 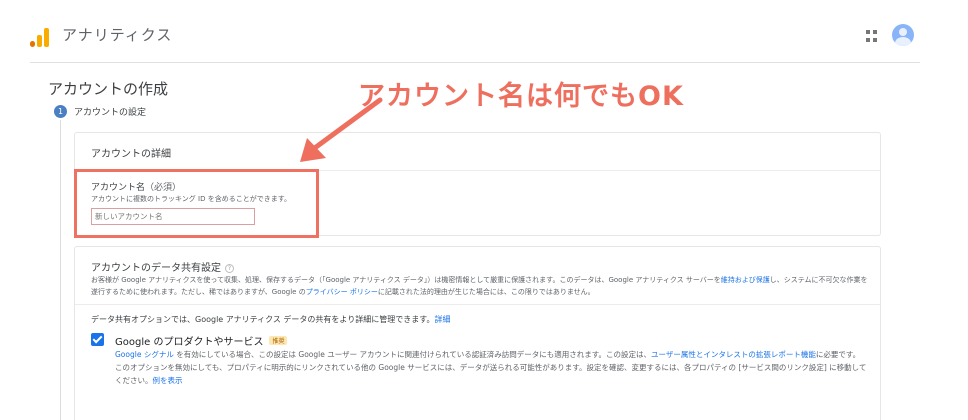 I want to click on top-bar: アナリティクス, so click(x=484, y=31).